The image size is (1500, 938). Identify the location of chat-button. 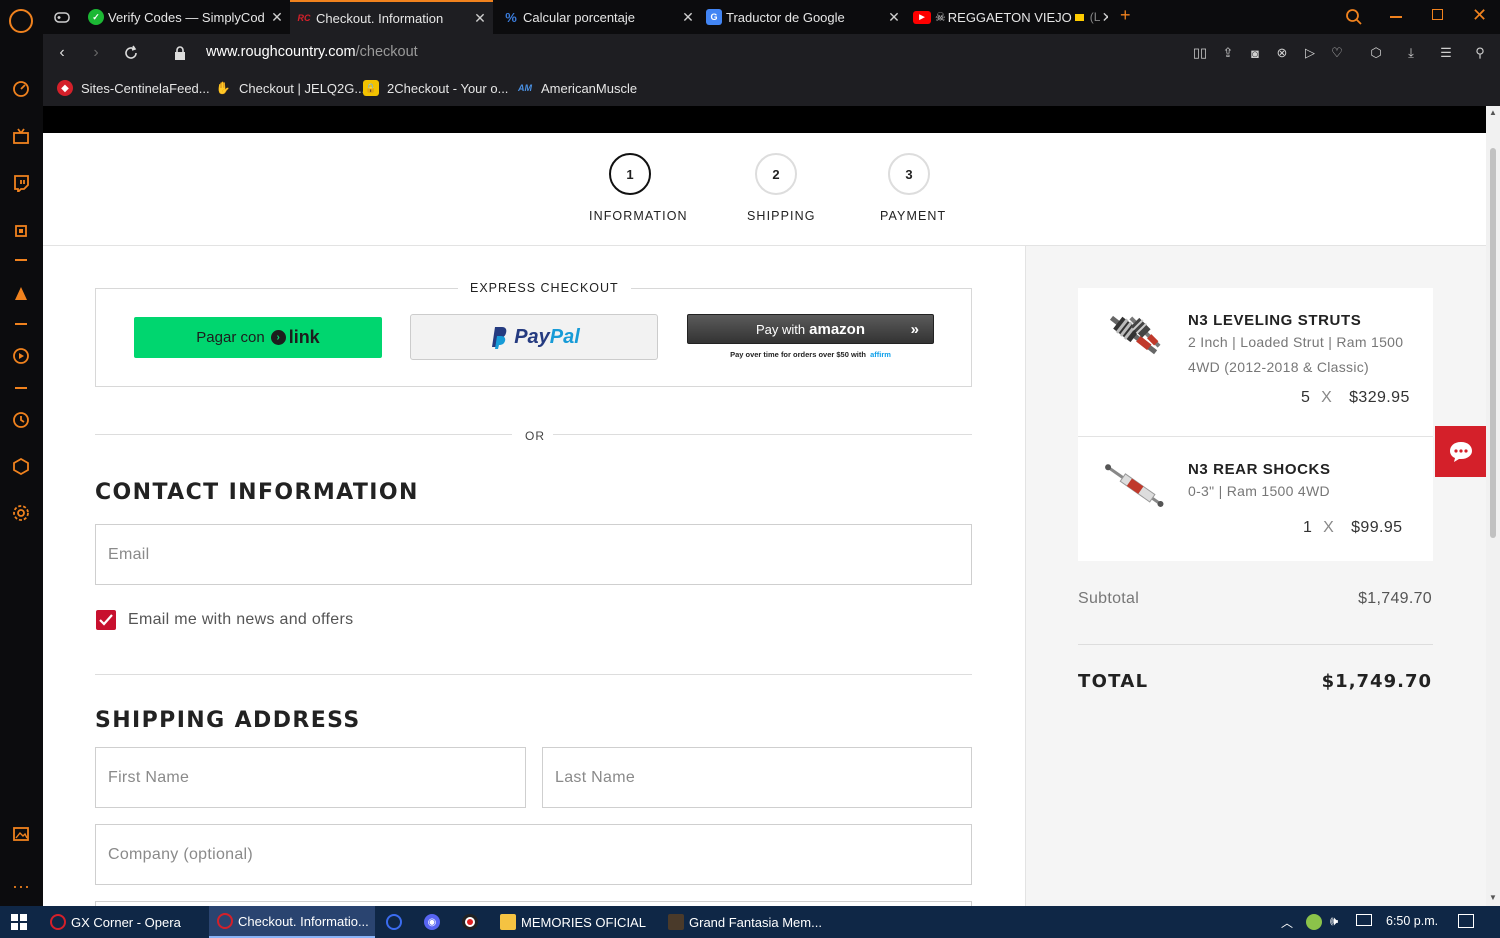
(1460, 451).